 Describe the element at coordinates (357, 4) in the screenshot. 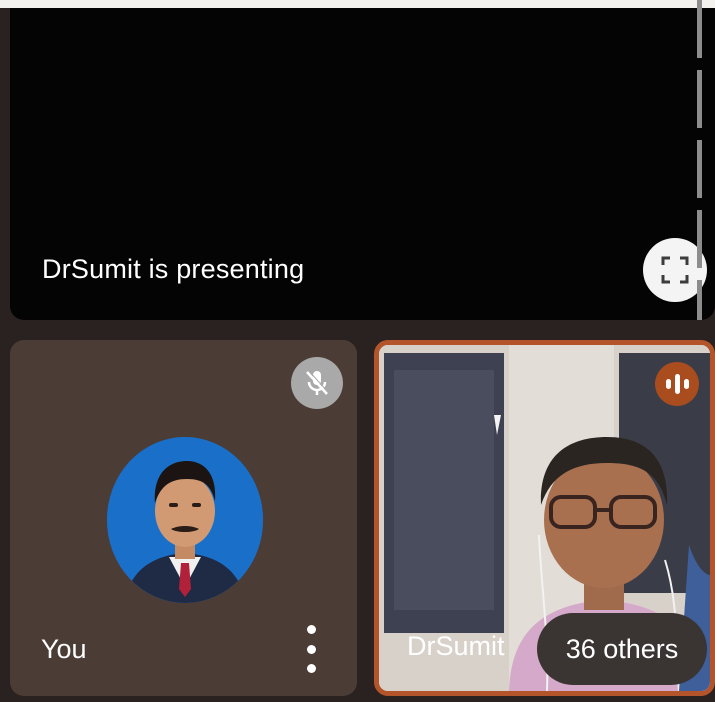

I see `top-edge` at that location.